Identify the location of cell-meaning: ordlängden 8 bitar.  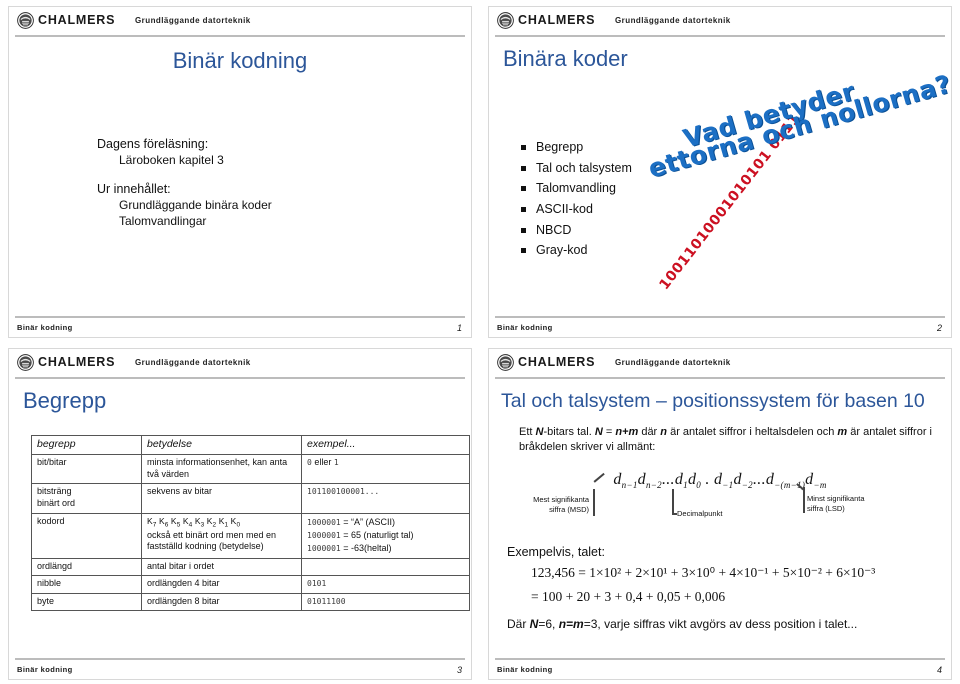
(221, 602).